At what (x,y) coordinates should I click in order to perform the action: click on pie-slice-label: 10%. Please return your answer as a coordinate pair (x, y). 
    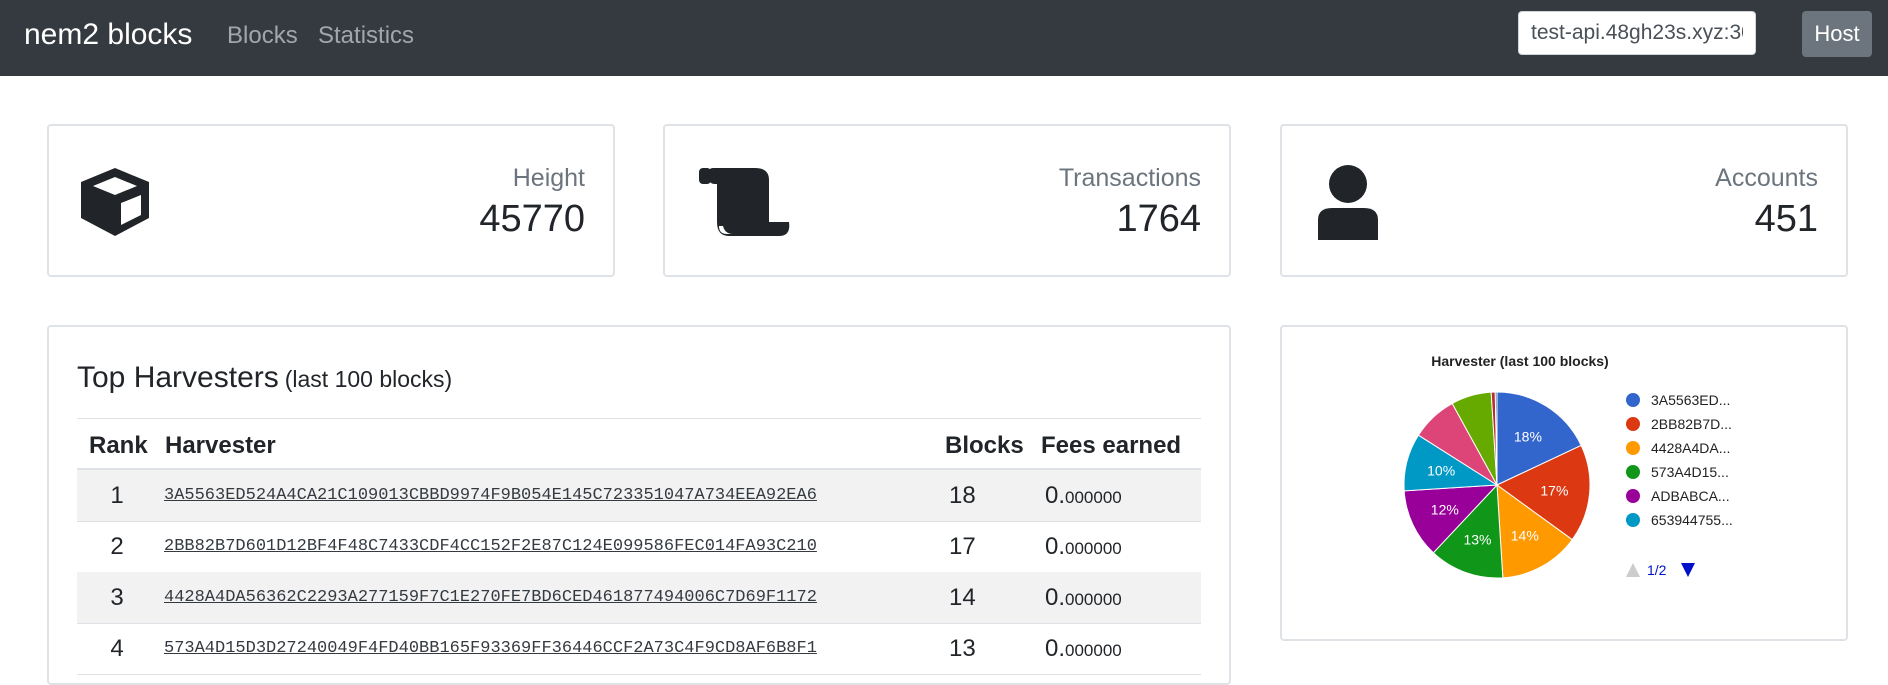
    Looking at the image, I should click on (1441, 471).